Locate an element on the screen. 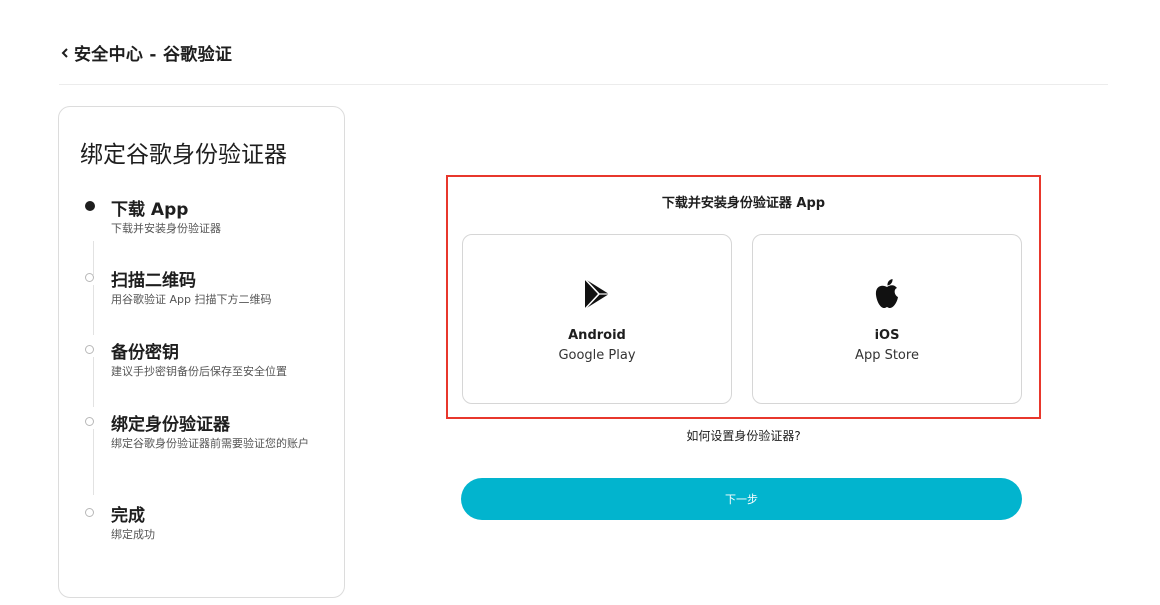  android-label: Android is located at coordinates (597, 335).